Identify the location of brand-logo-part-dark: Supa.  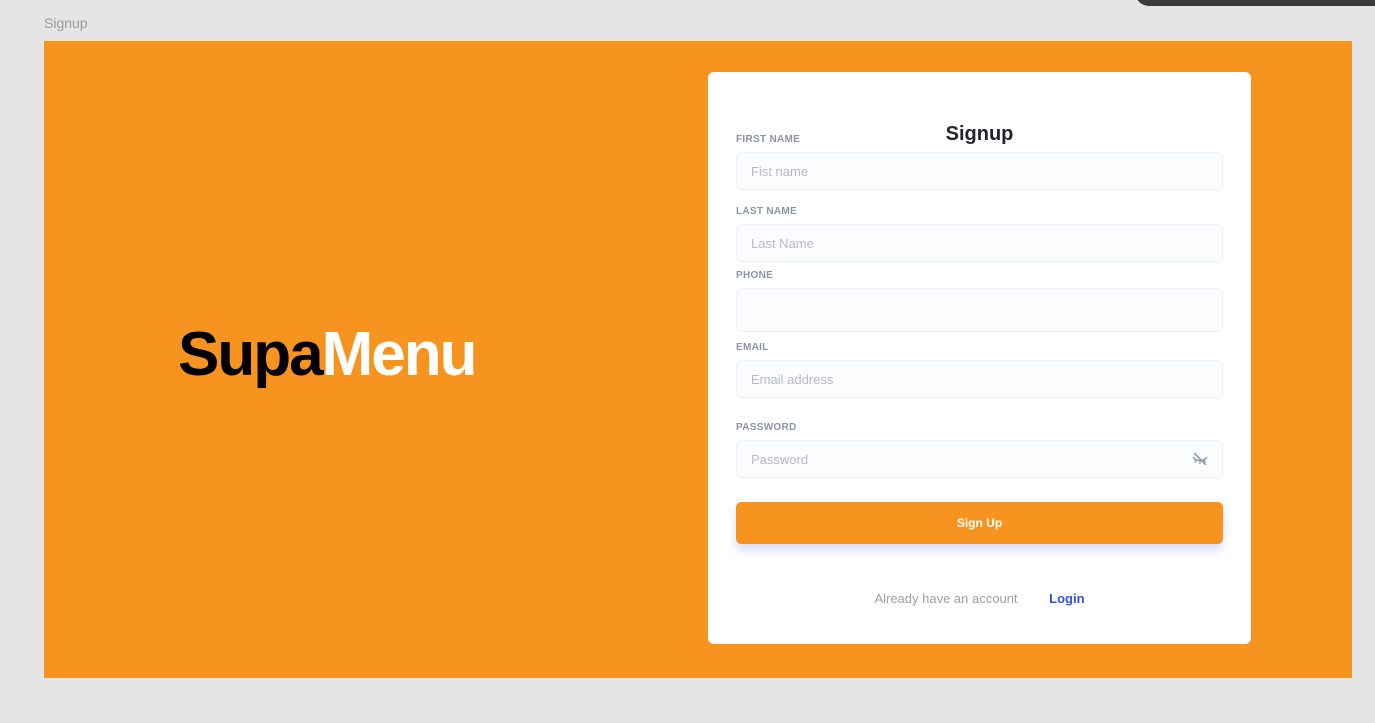
(251, 354).